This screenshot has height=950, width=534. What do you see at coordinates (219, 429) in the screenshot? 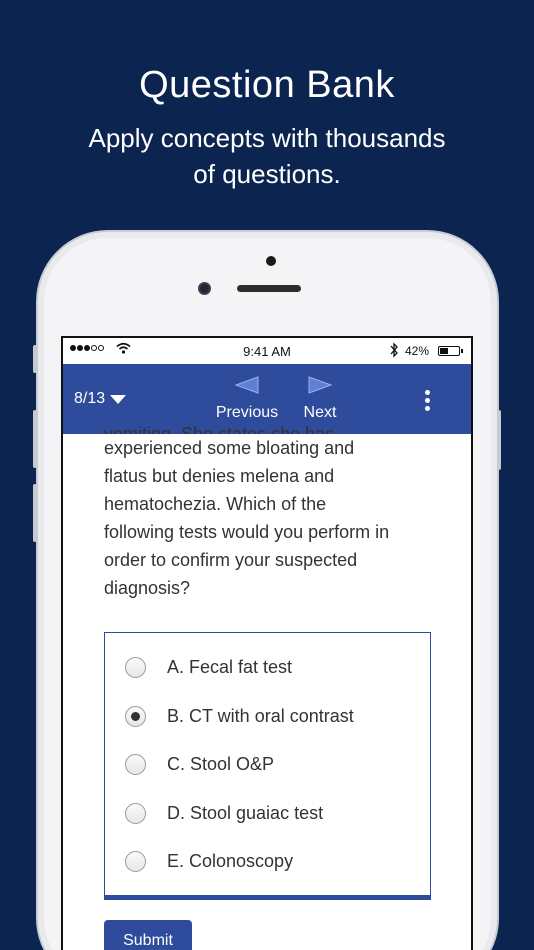
I see `question-cut-line: vomiting. She states she has` at bounding box center [219, 429].